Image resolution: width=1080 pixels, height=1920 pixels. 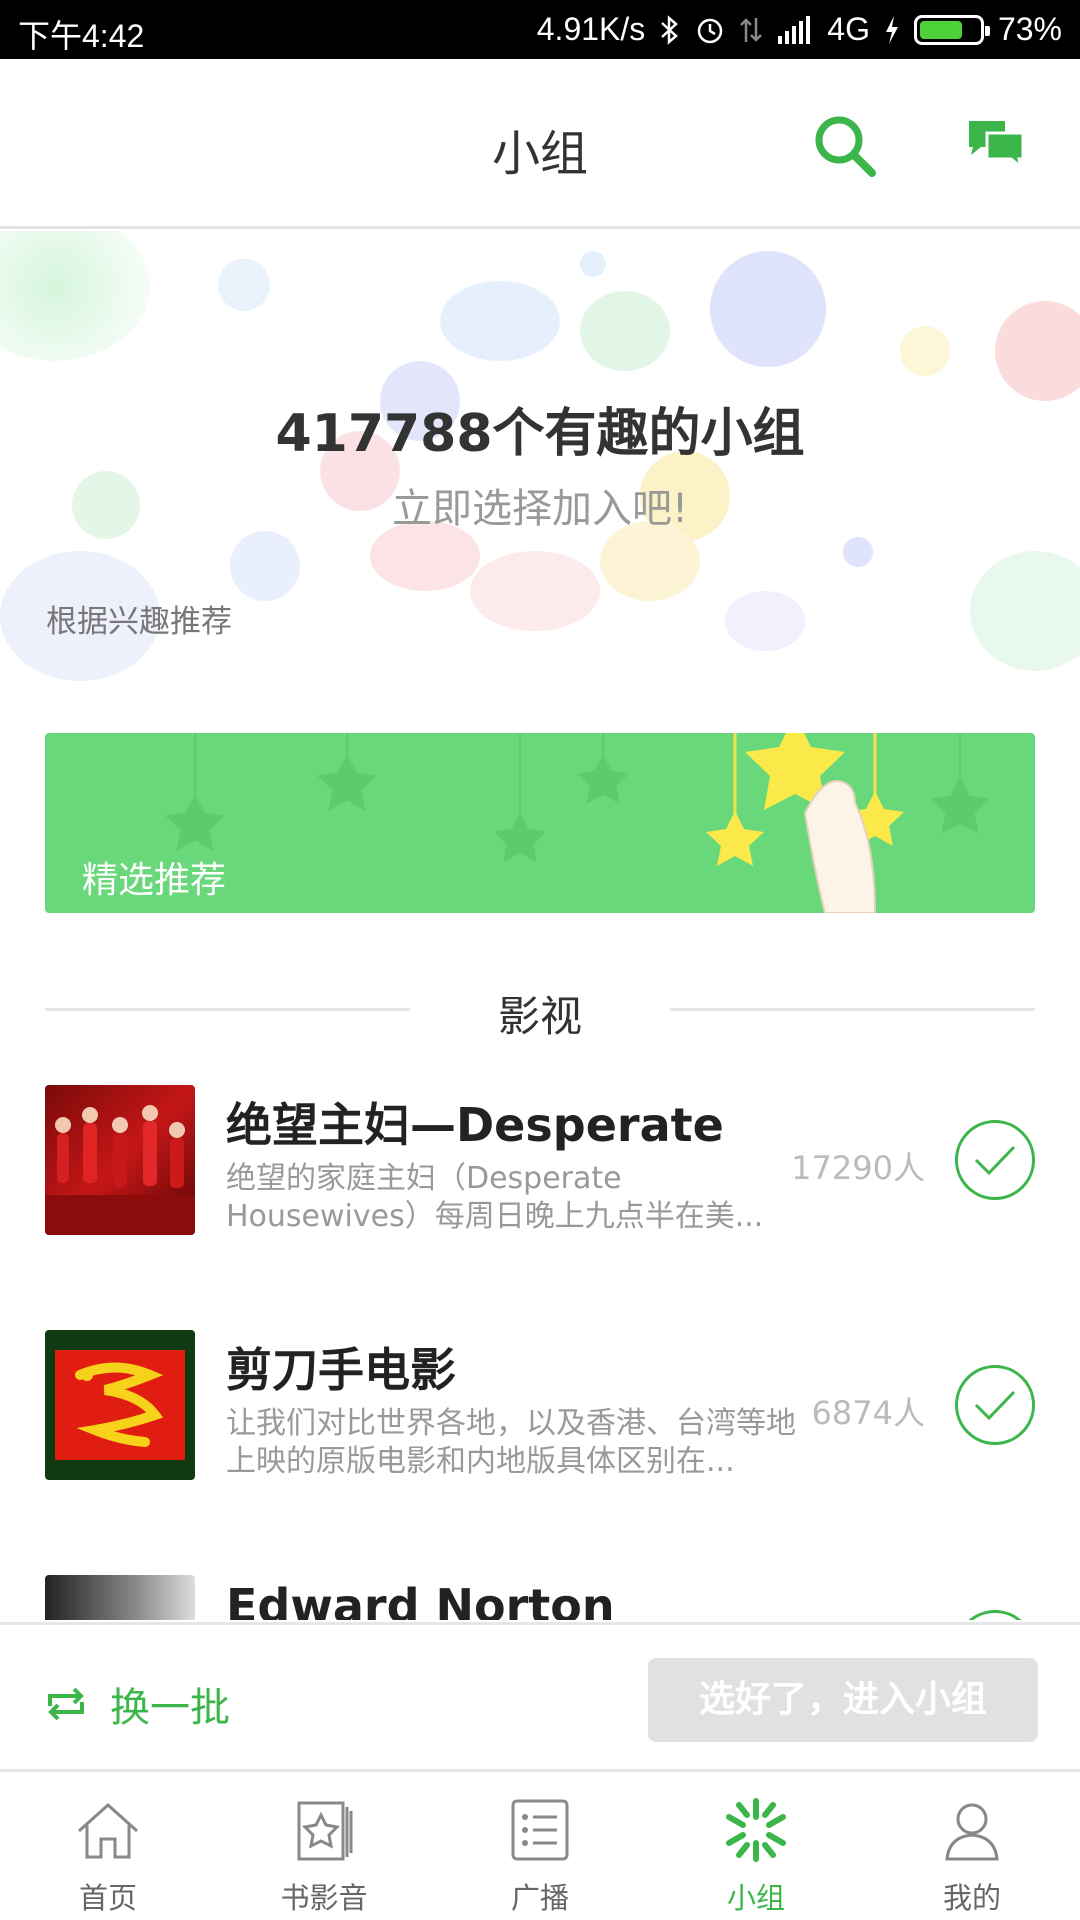 What do you see at coordinates (852, 1009) in the screenshot?
I see `divider-line` at bounding box center [852, 1009].